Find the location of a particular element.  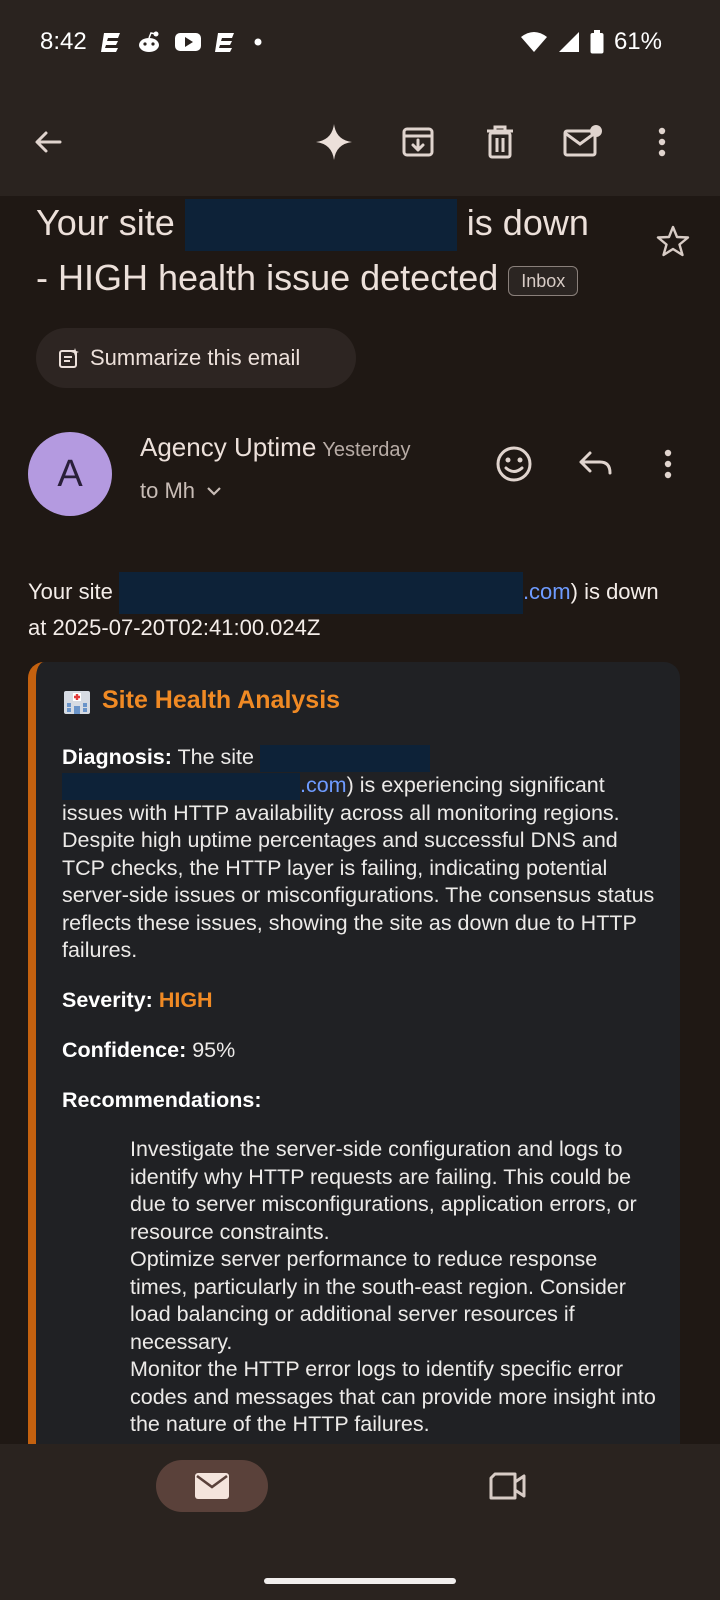

diagnosis-prefix: The site is located at coordinates (215, 757).